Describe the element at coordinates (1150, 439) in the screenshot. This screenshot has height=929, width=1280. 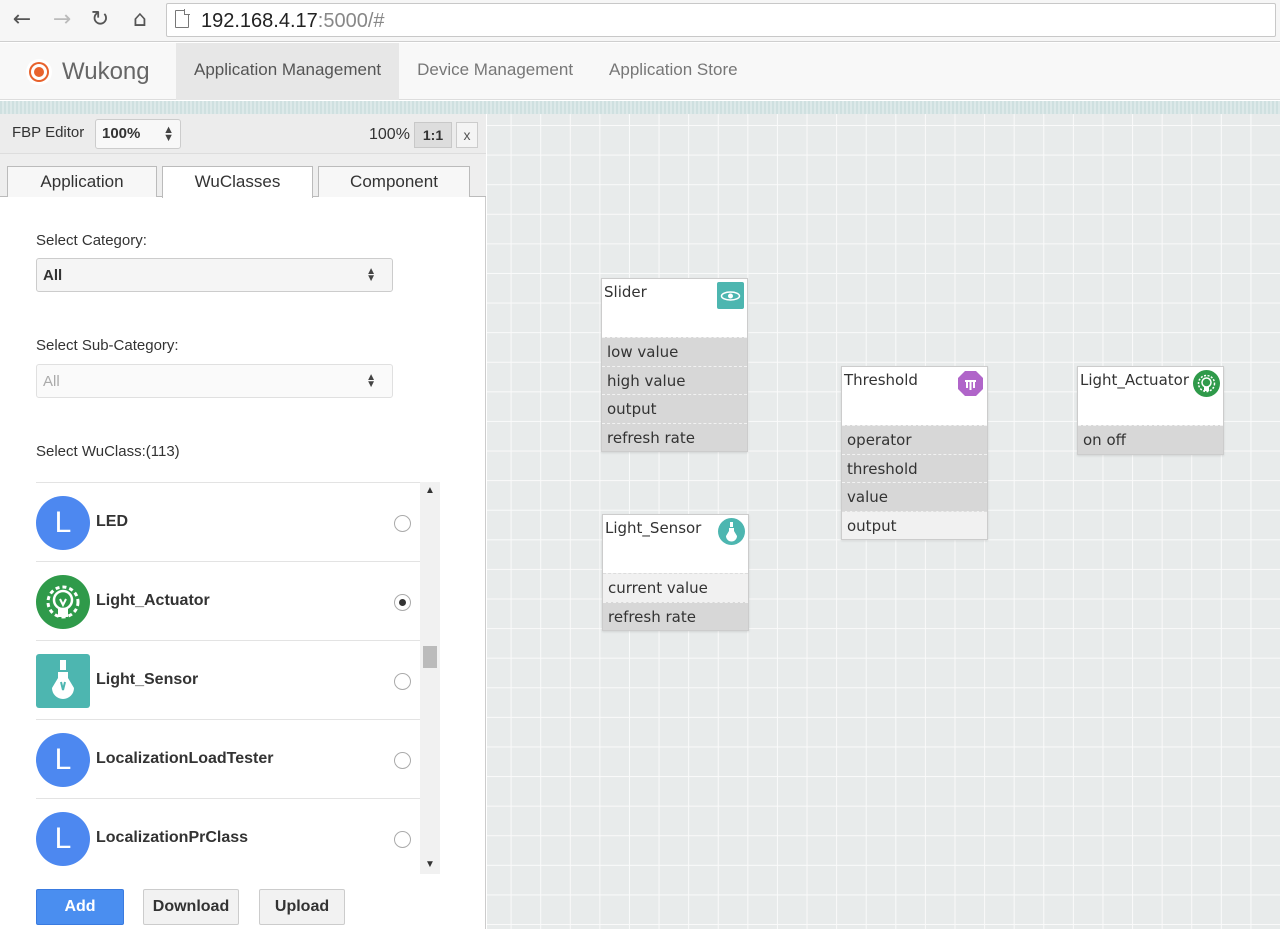
I see `node-property: on off` at that location.